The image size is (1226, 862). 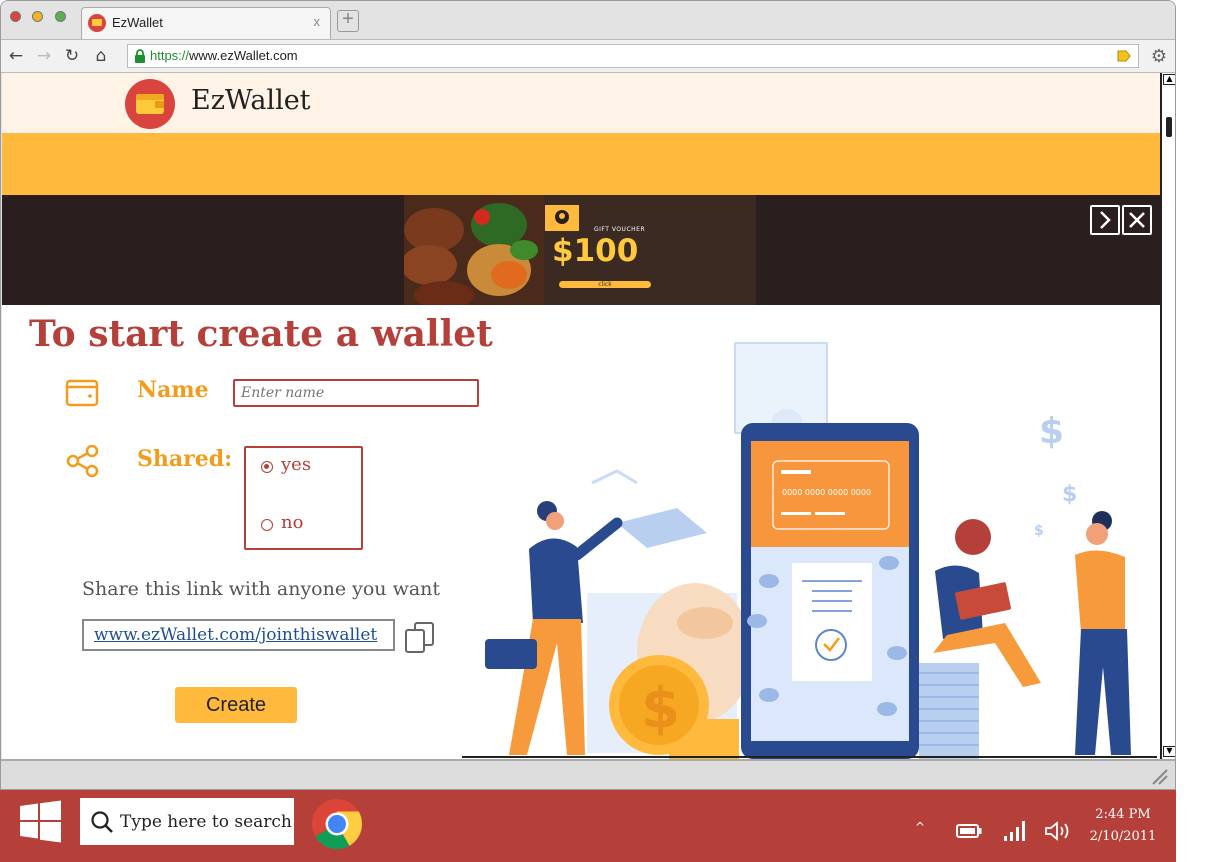 What do you see at coordinates (72, 56) in the screenshot?
I see `reload-icon: ↻` at bounding box center [72, 56].